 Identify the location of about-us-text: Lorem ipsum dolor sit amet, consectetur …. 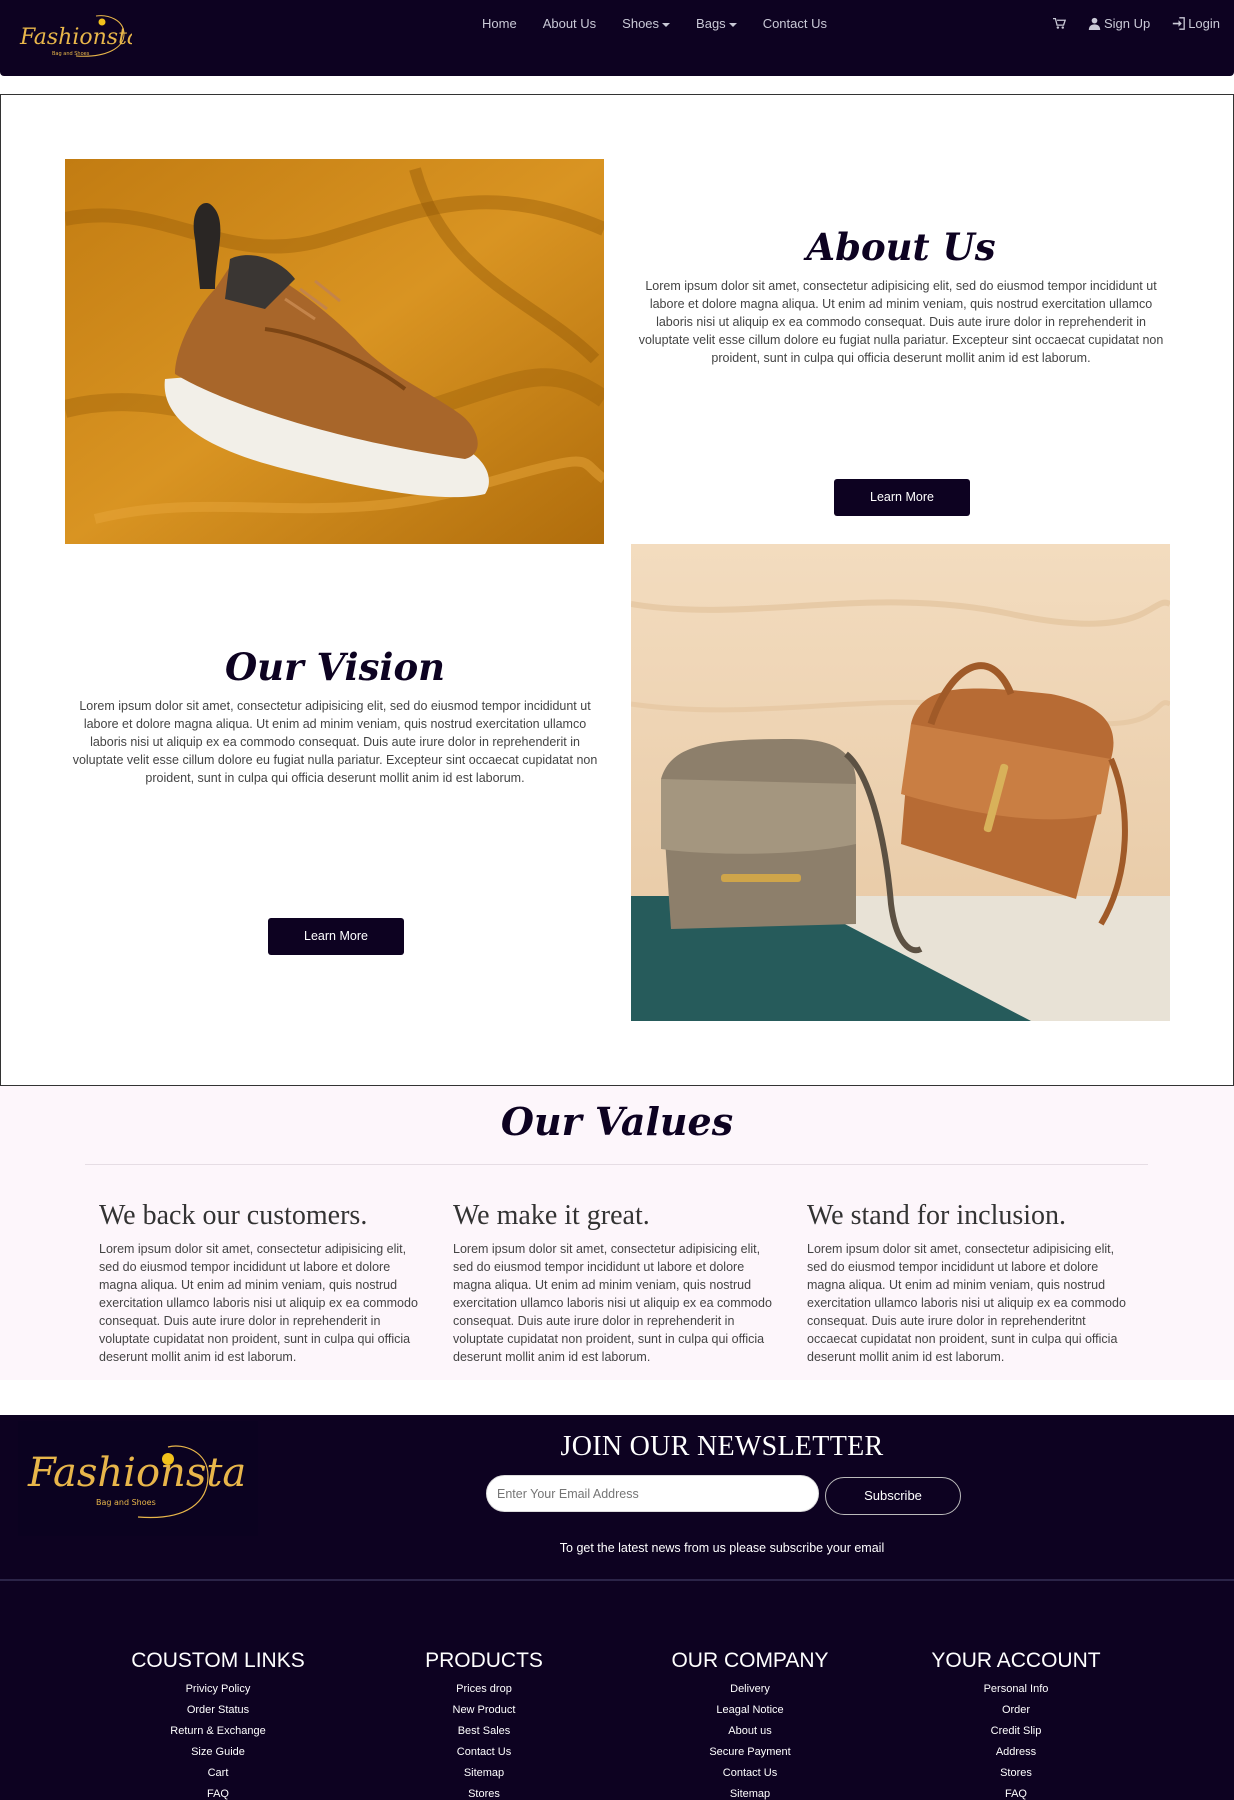
(901, 322).